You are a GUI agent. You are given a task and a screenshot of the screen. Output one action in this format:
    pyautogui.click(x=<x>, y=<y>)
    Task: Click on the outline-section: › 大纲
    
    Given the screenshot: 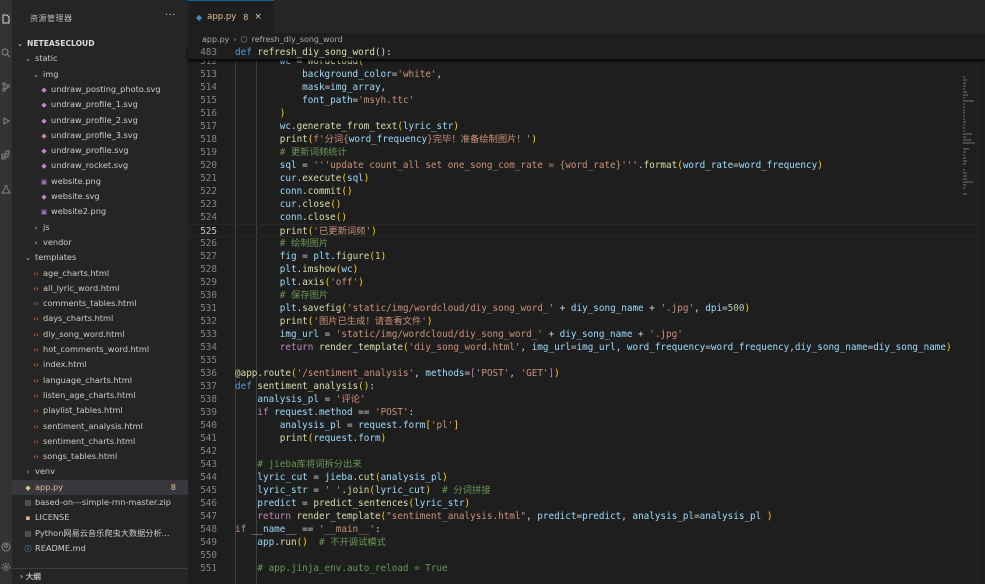 What is the action you would take?
    pyautogui.click(x=100, y=576)
    